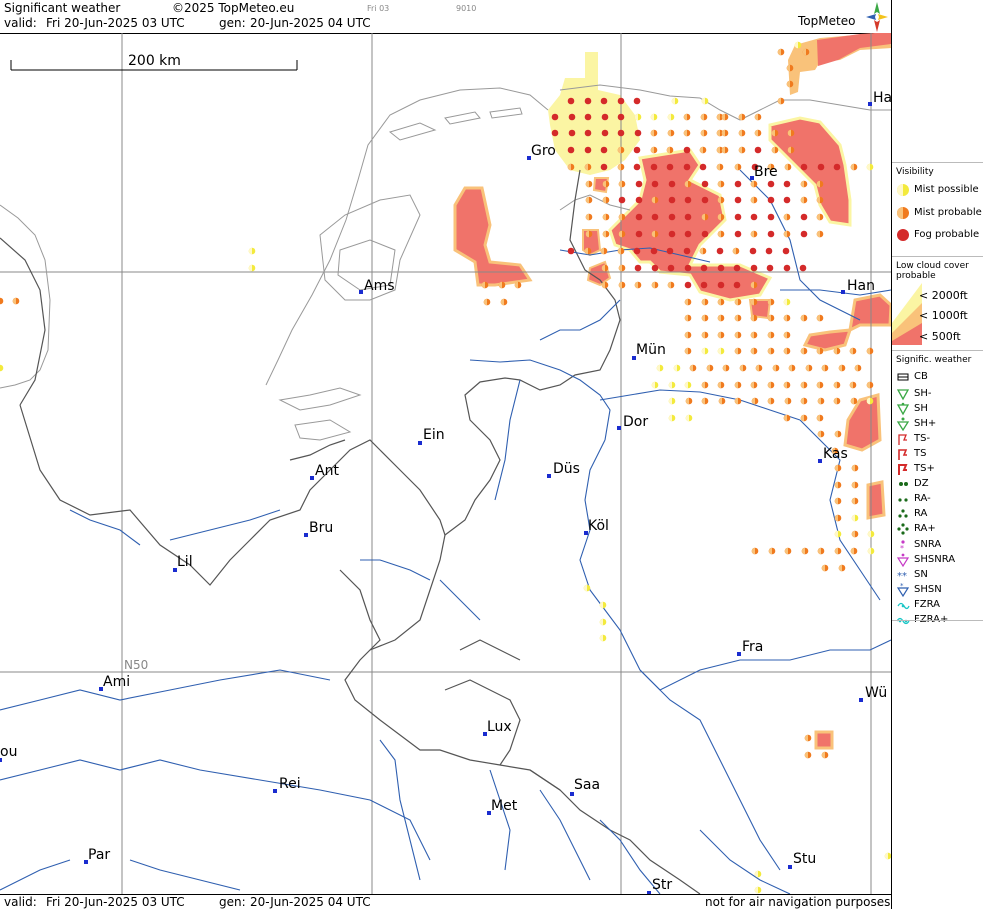 Image resolution: width=983 pixels, height=910 pixels. Describe the element at coordinates (835, 454) in the screenshot. I see `city-label: Kas` at that location.